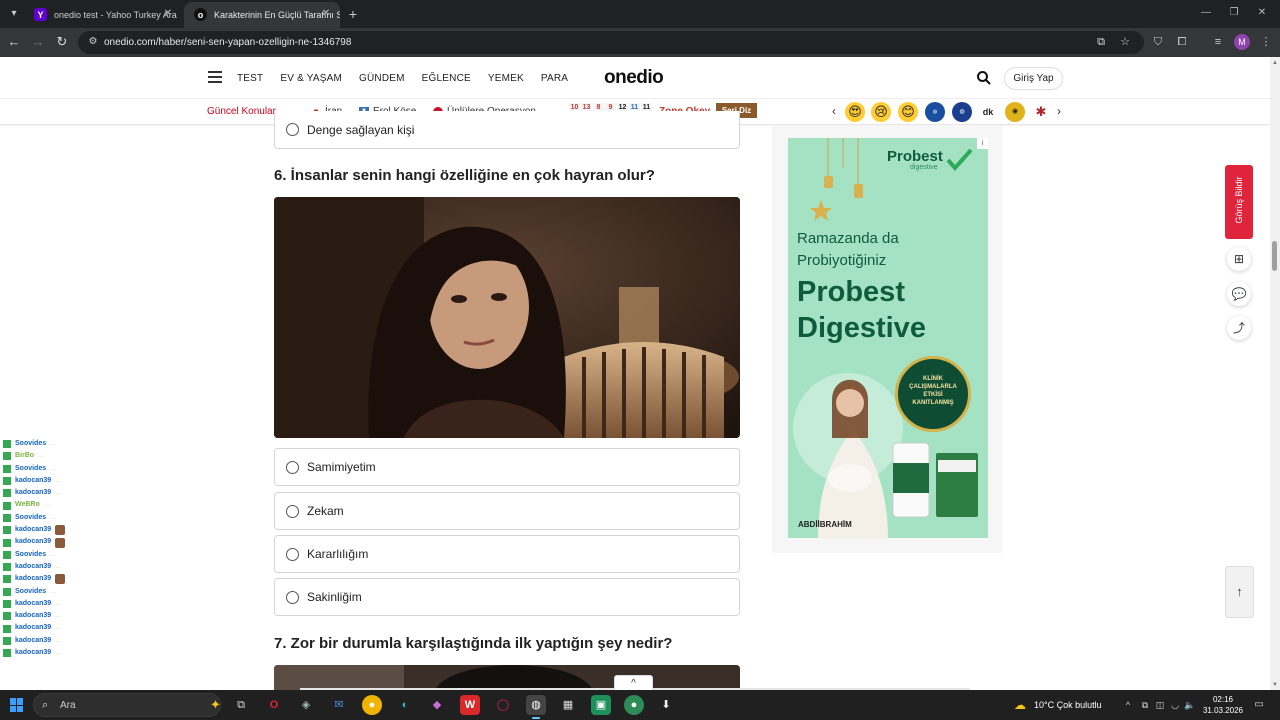  I want to click on ad-brand: Probest, so click(915, 156).